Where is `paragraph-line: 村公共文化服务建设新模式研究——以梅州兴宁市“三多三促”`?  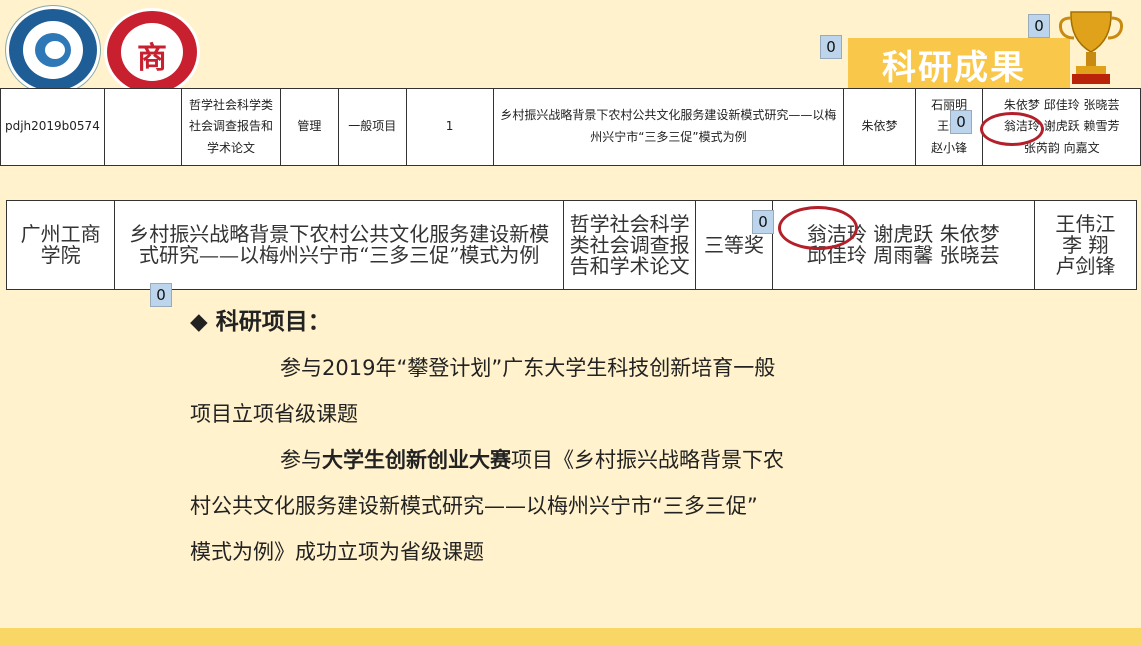 paragraph-line: 村公共文化服务建设新模式研究——以梅州兴宁市“三多三促” is located at coordinates (474, 506).